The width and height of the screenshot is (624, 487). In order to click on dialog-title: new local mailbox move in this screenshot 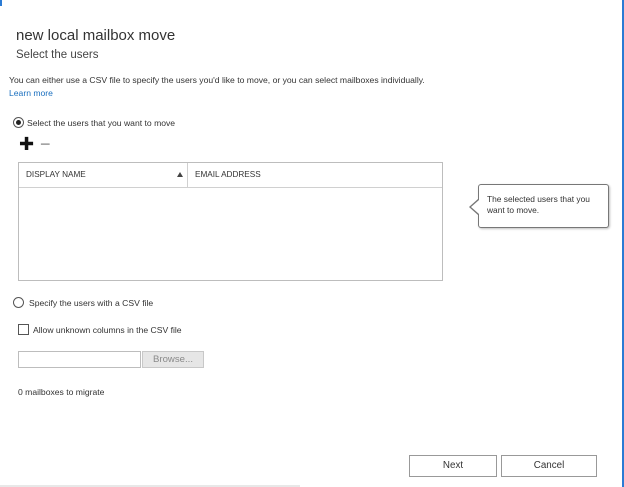, I will do `click(96, 35)`.